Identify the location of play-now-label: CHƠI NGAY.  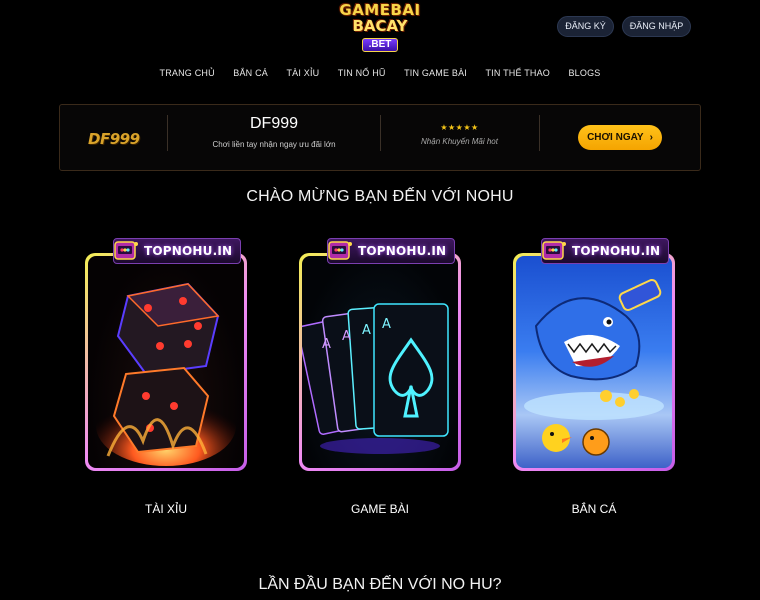
(615, 137).